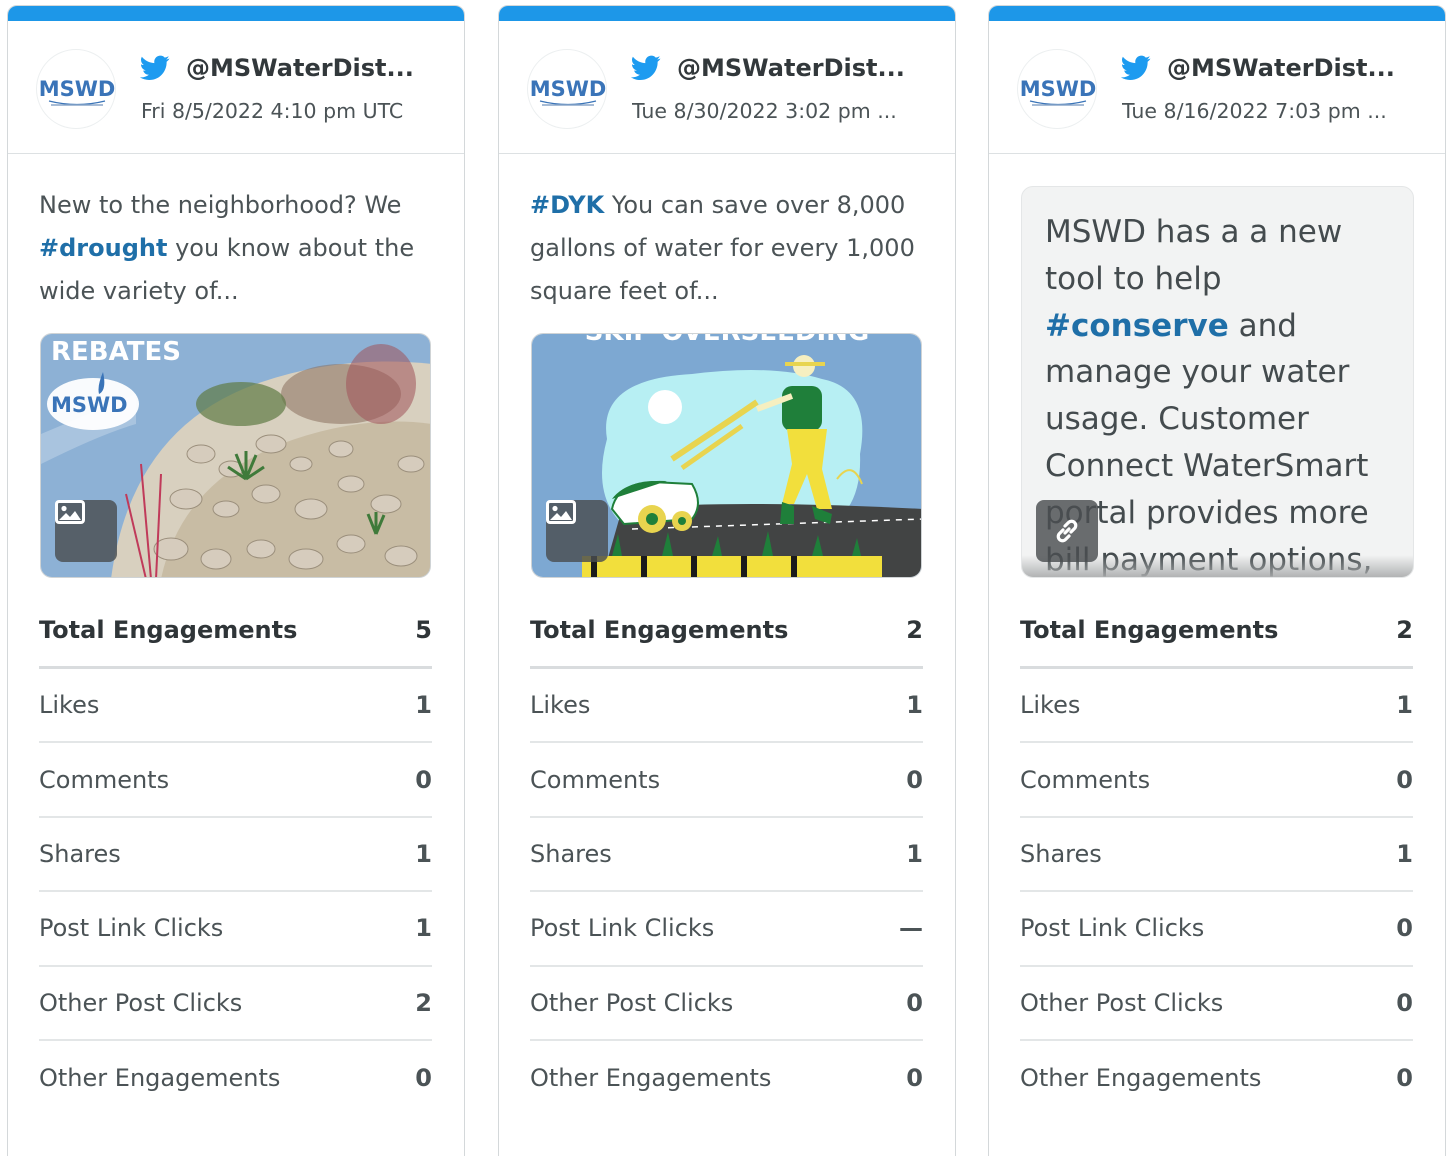  What do you see at coordinates (1194, 255) in the screenshot?
I see `link-text-pre: MSWD has a a new tool to help` at bounding box center [1194, 255].